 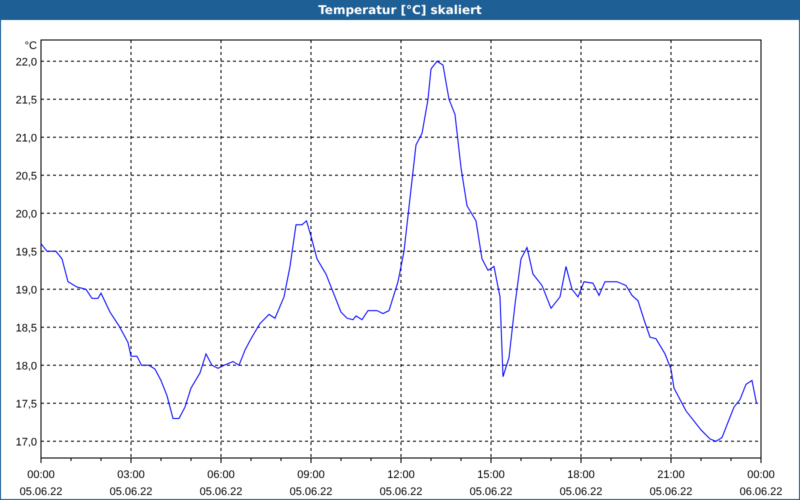 I want to click on chart-title: Temperatur [°C] skaliert, so click(x=400, y=10).